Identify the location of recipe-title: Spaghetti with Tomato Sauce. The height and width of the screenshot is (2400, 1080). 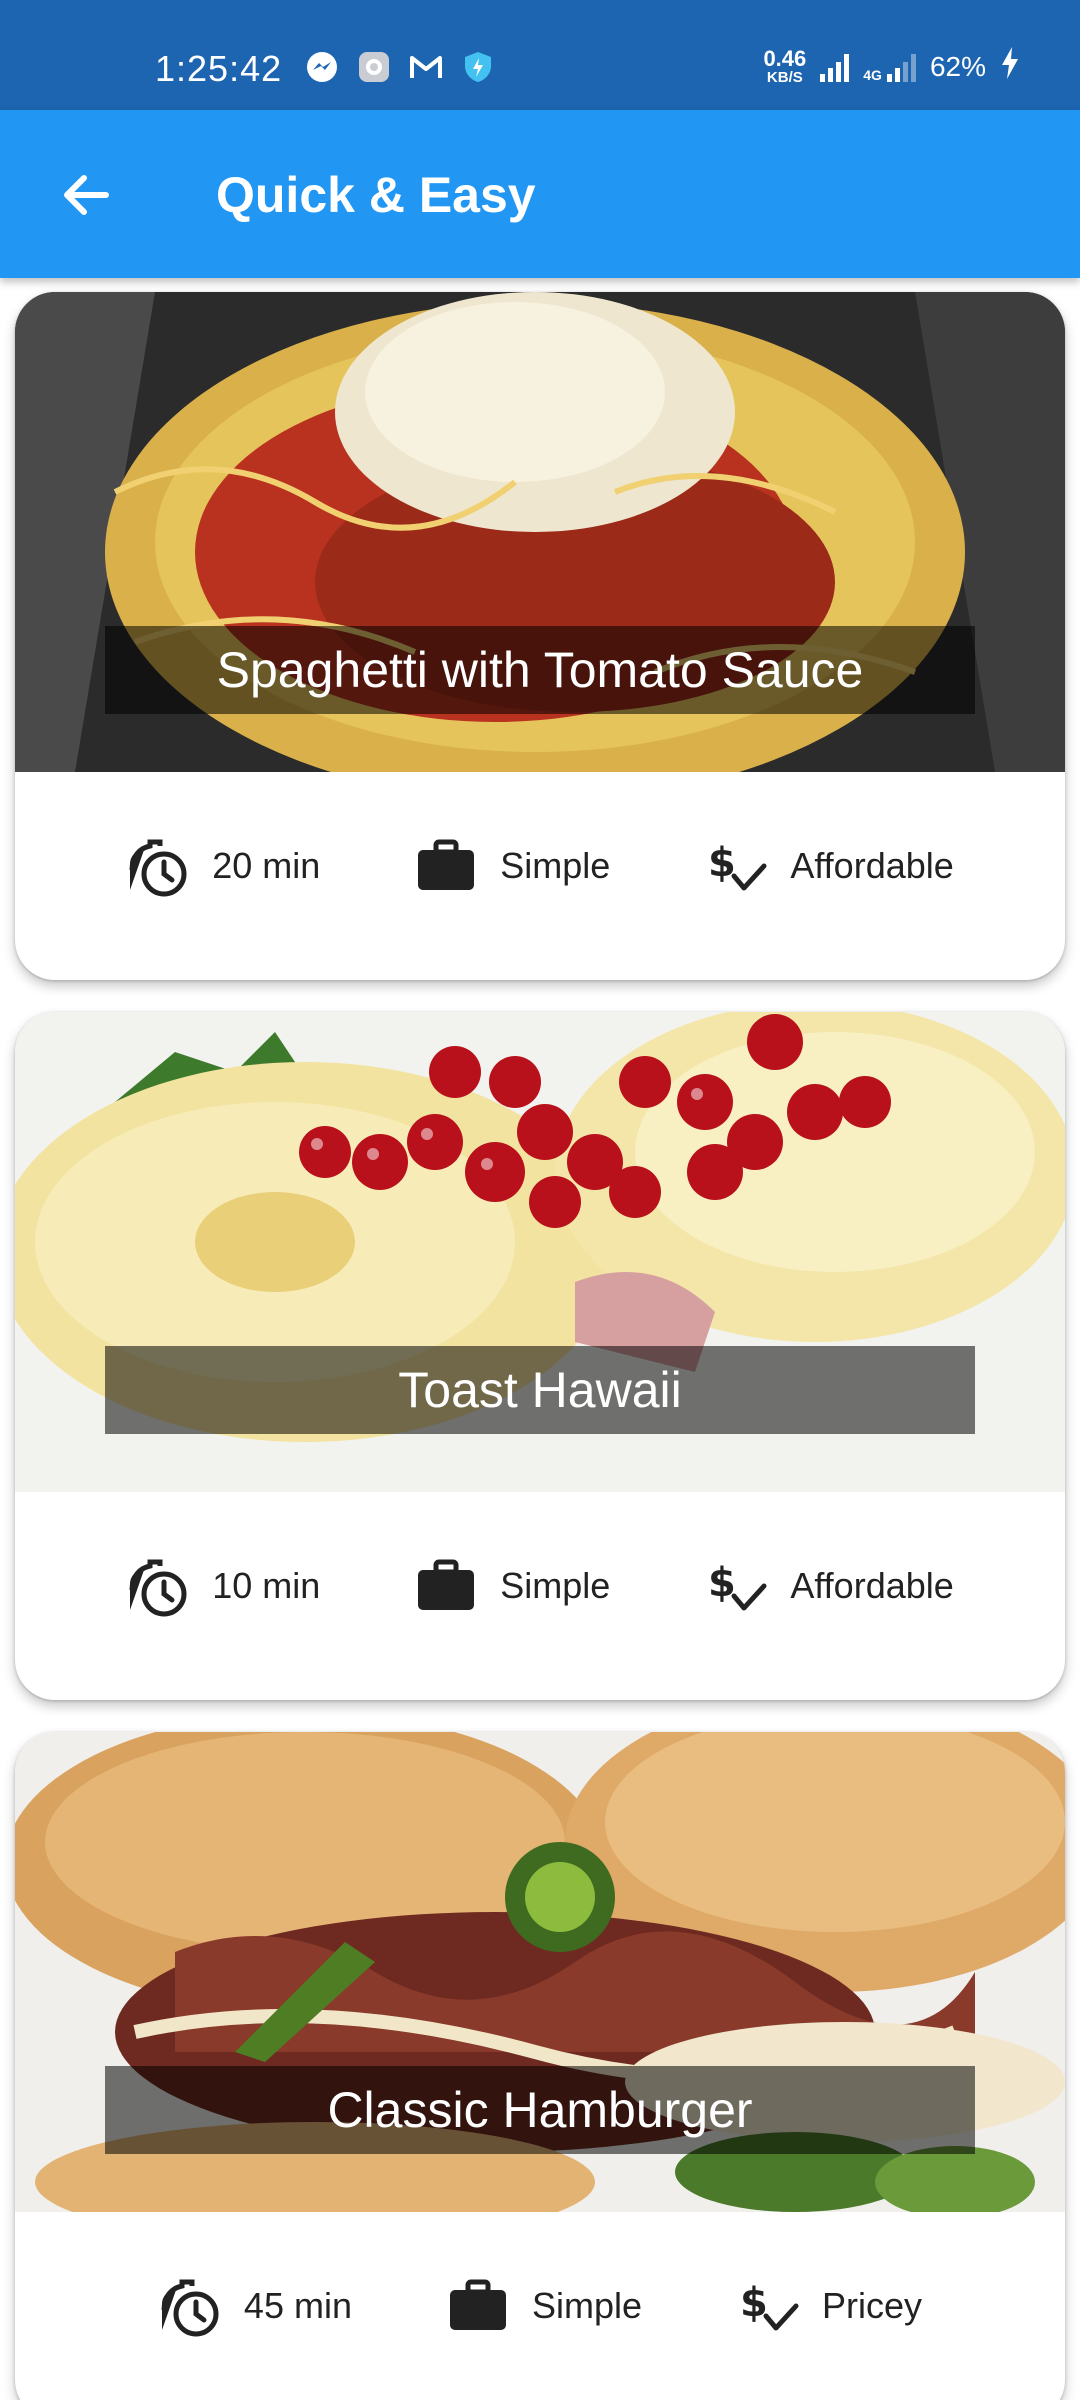
(540, 670).